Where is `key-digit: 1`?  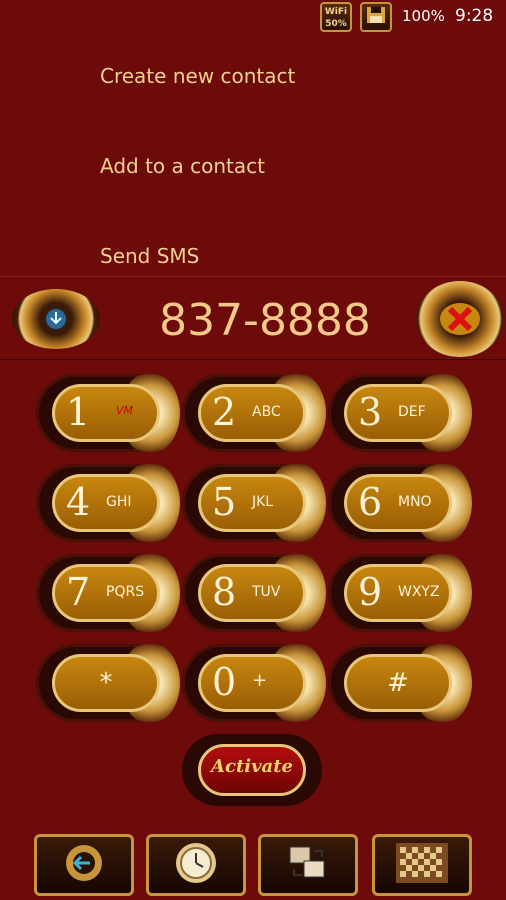 key-digit: 1 is located at coordinates (78, 412).